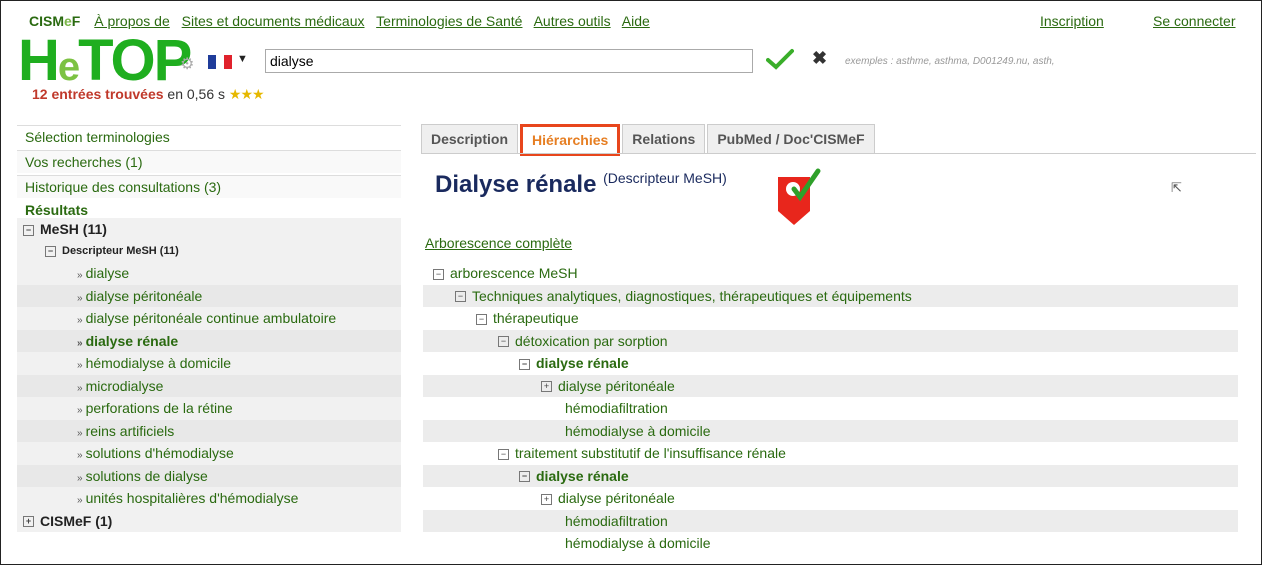  I want to click on chevron-down-icon: ▼, so click(242, 59).